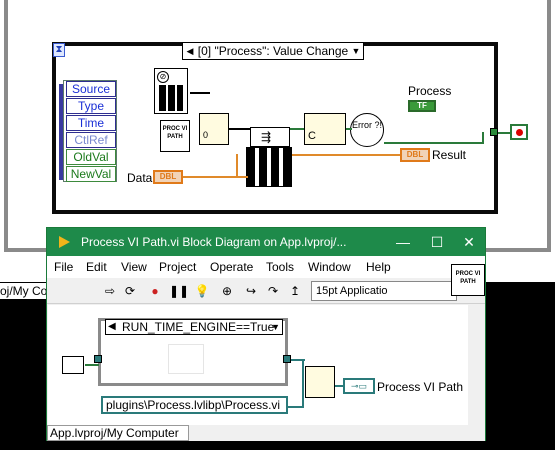 The height and width of the screenshot is (450, 555). I want to click on step-out-icon: ↥, so click(295, 291).